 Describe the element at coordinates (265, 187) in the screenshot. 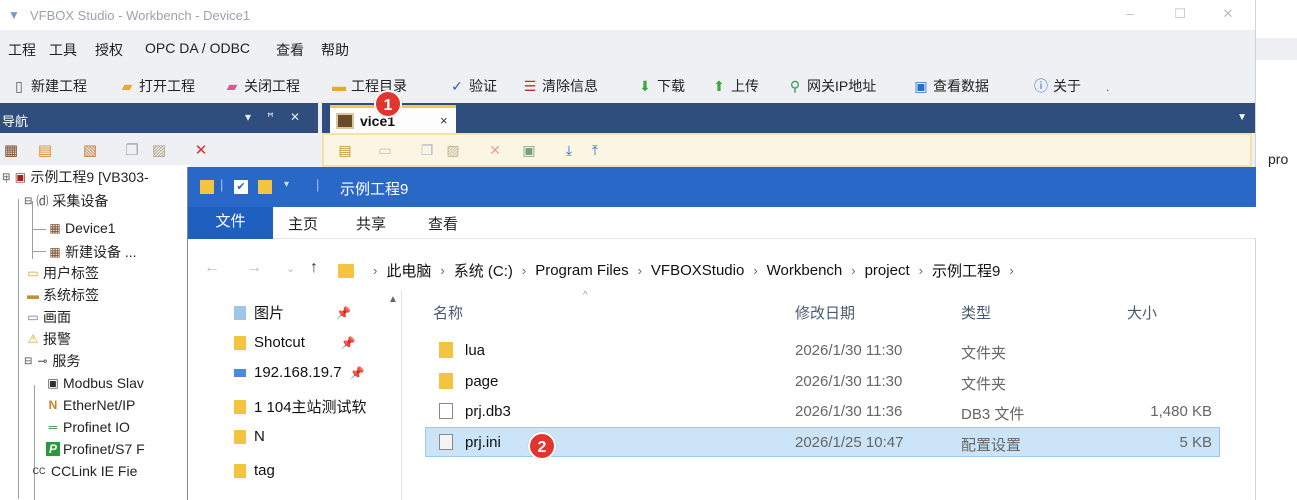

I see `new-folder-icon` at that location.